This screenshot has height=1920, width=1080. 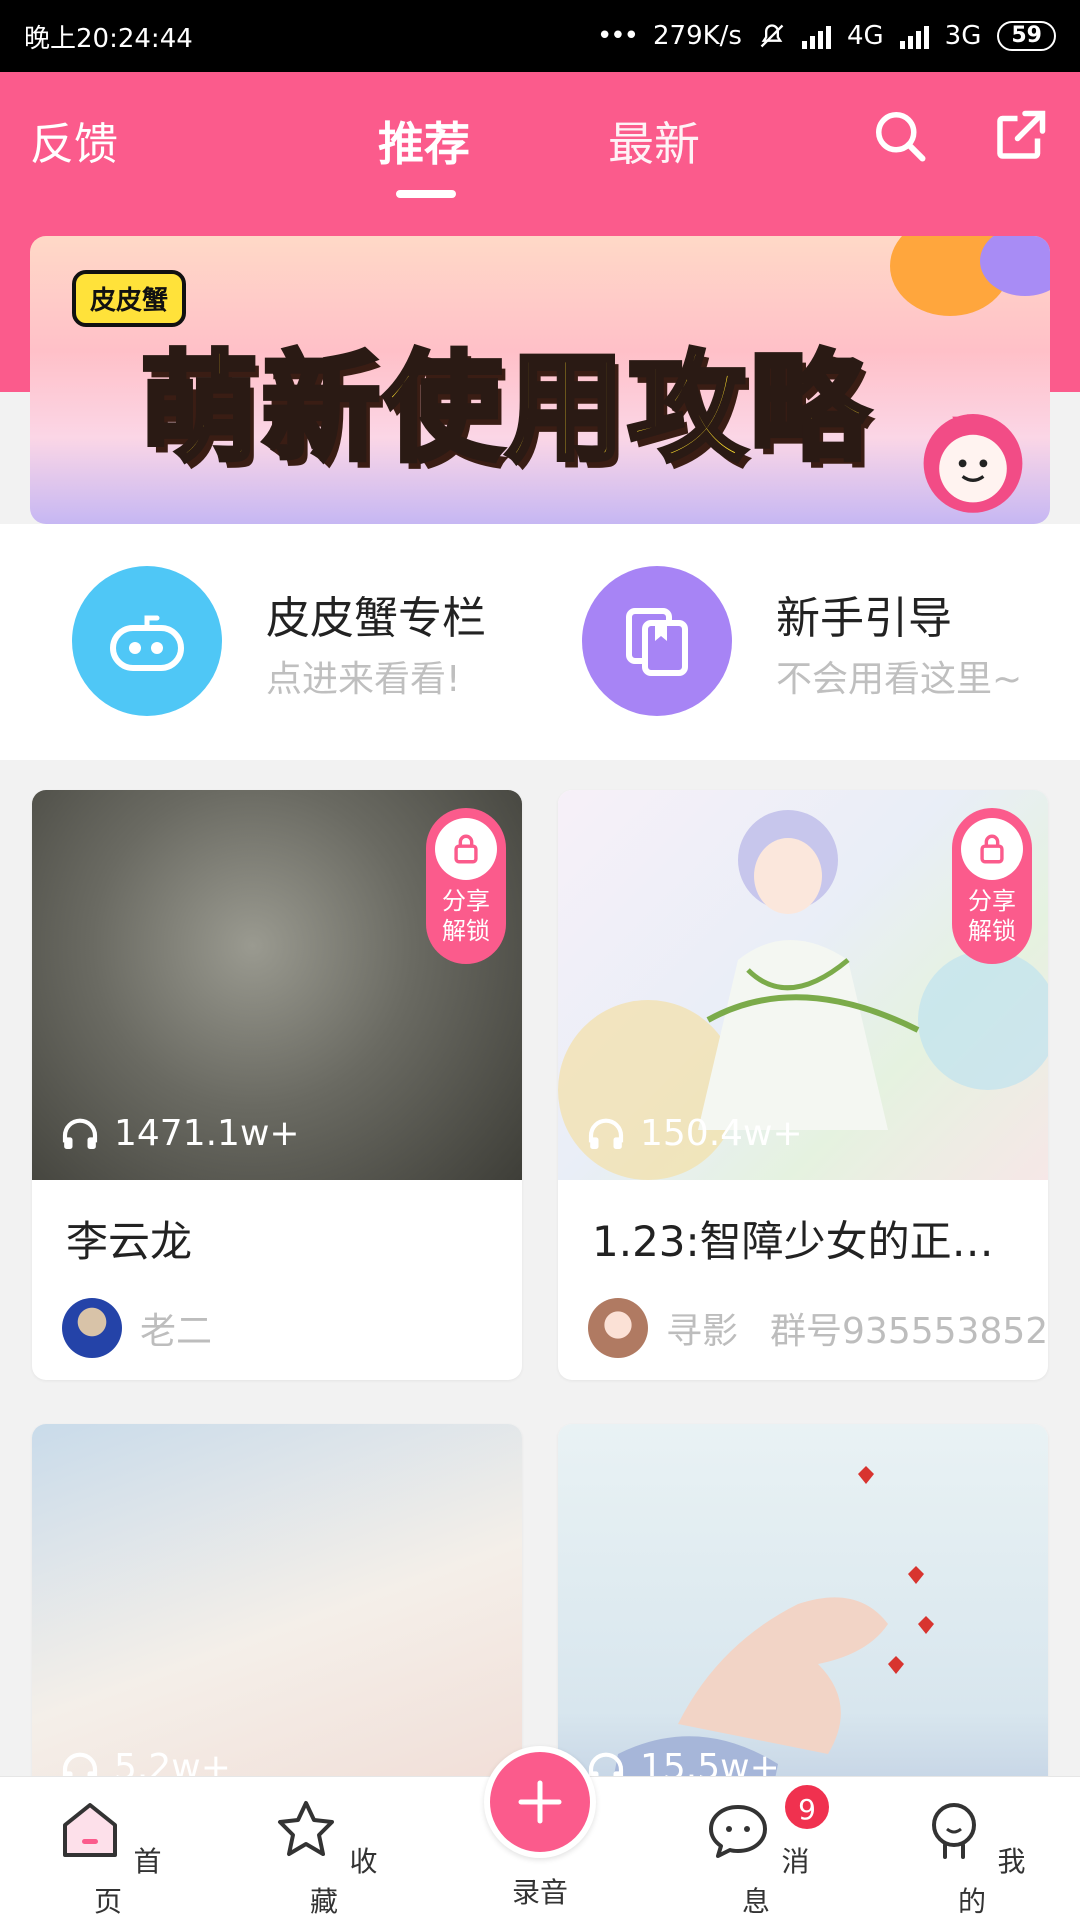 I want to click on author-name: 寻影, so click(x=702, y=1331).